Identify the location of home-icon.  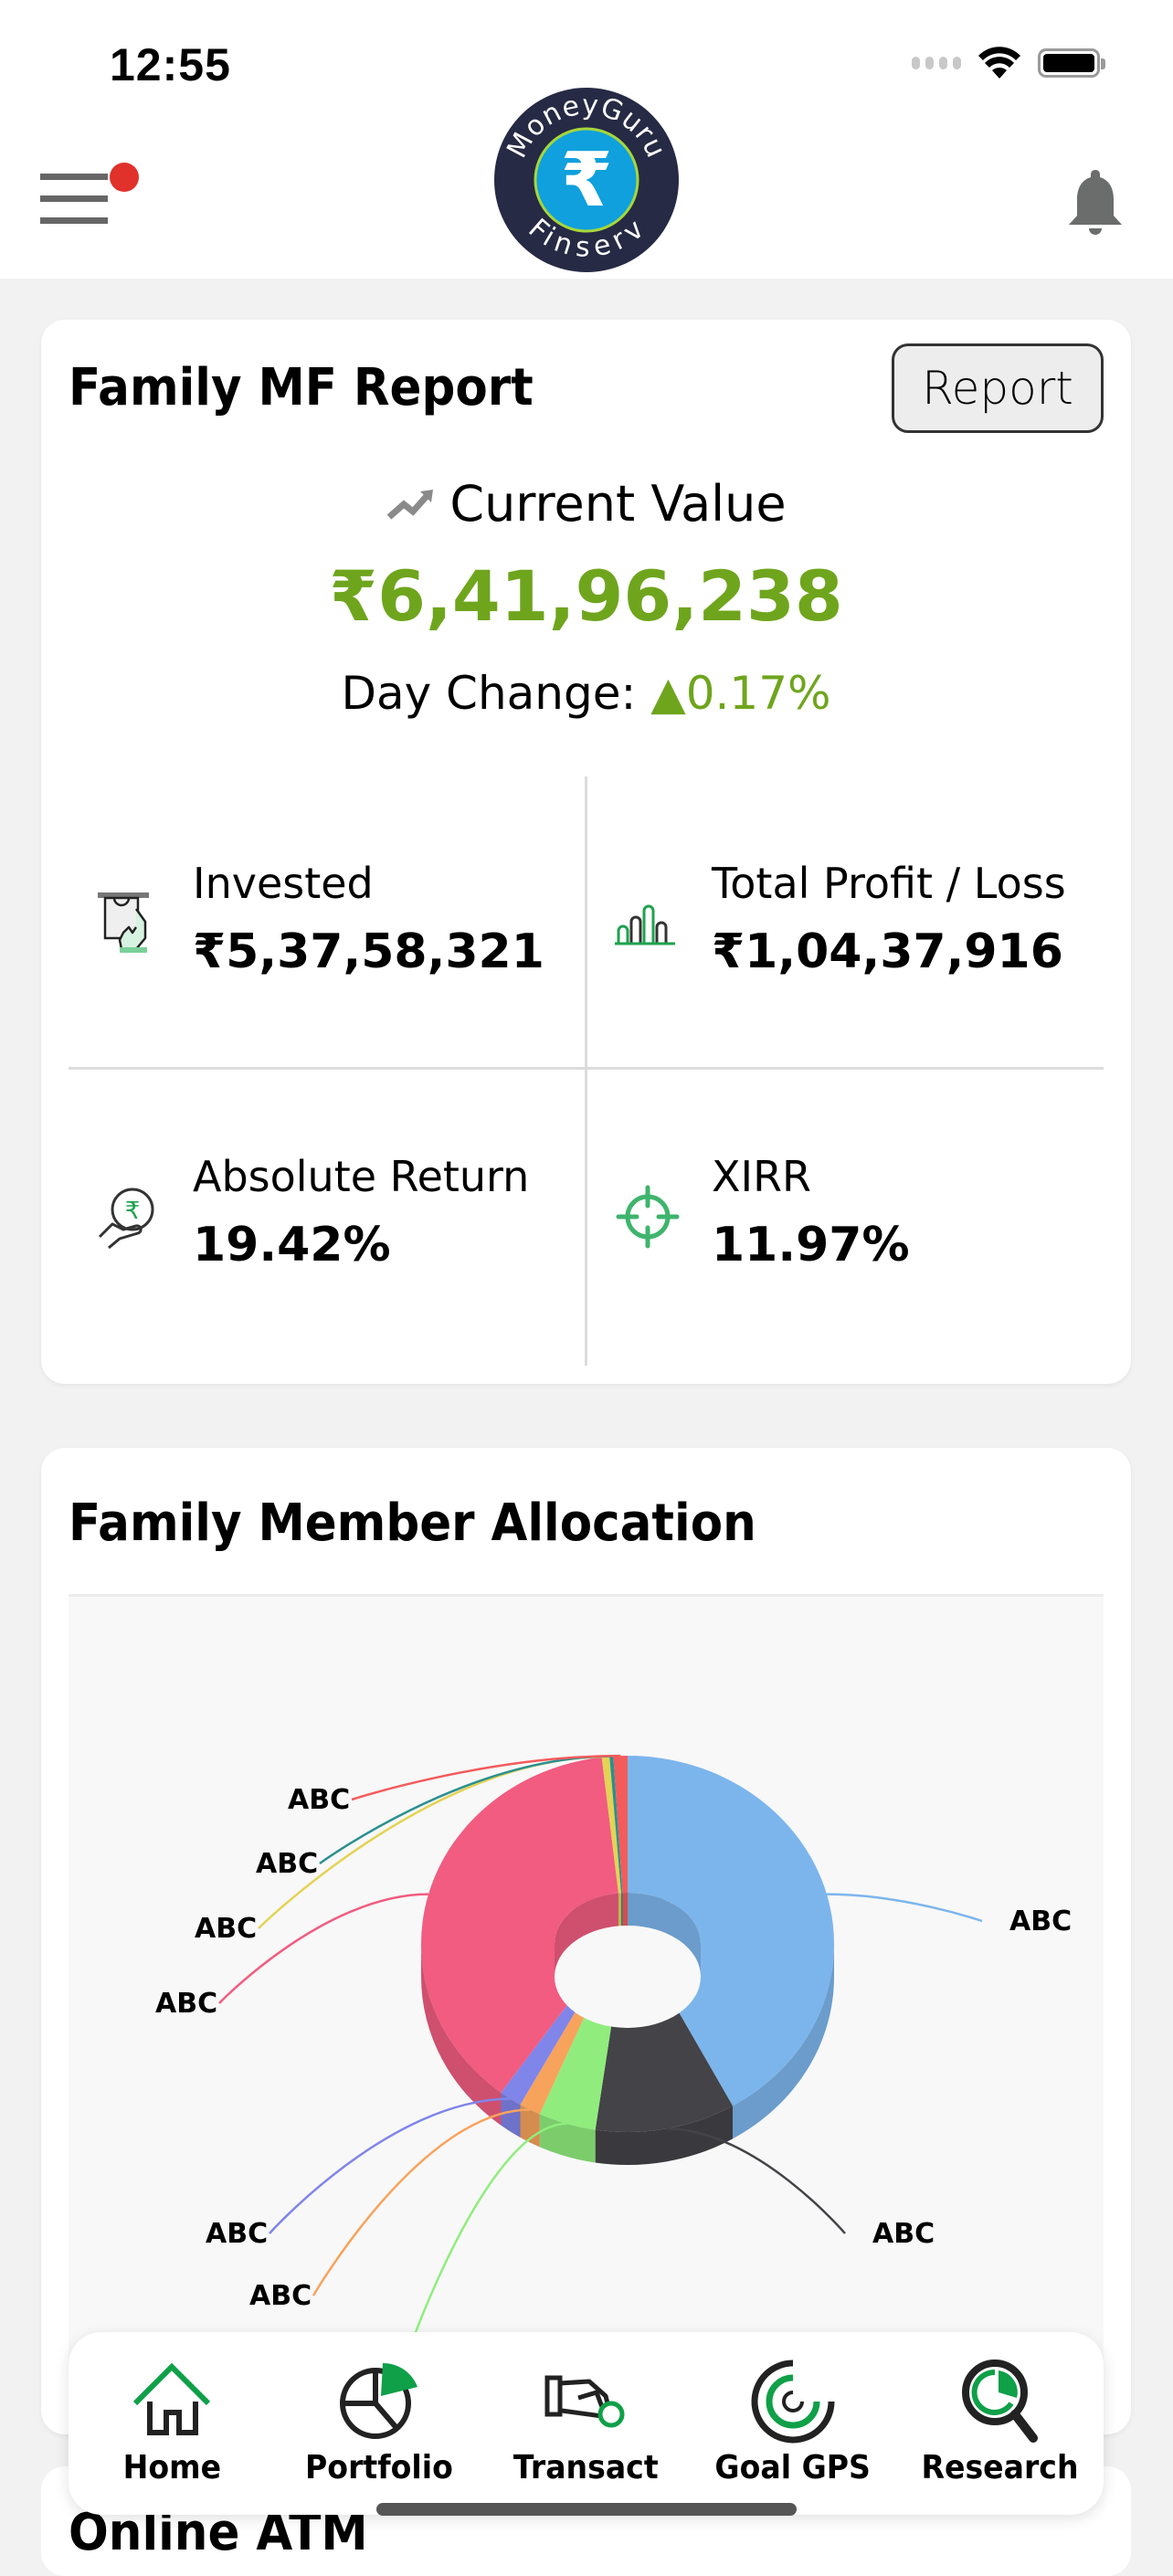
(172, 2398).